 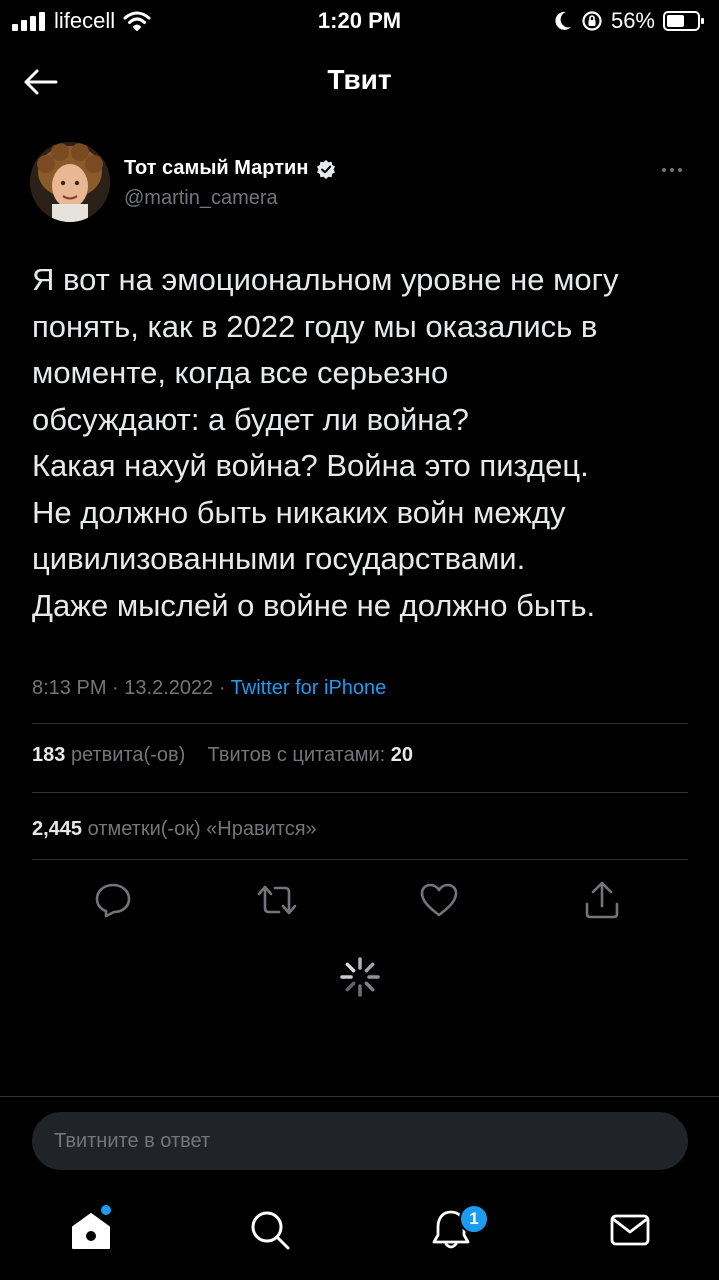 What do you see at coordinates (326, 169) in the screenshot?
I see `verified-badge-icon` at bounding box center [326, 169].